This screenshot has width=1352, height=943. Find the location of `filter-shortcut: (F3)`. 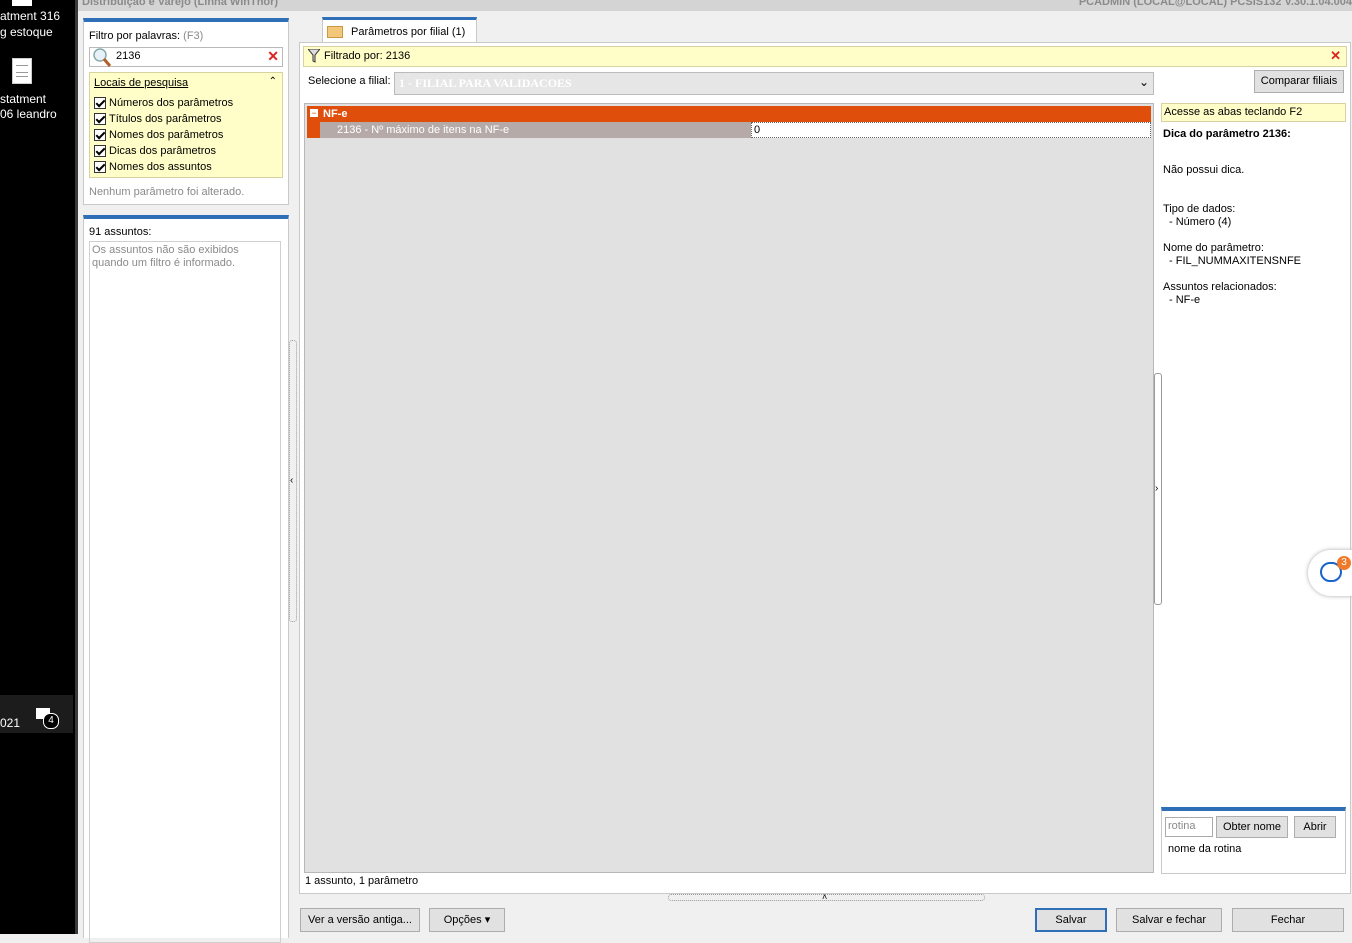

filter-shortcut: (F3) is located at coordinates (193, 36).